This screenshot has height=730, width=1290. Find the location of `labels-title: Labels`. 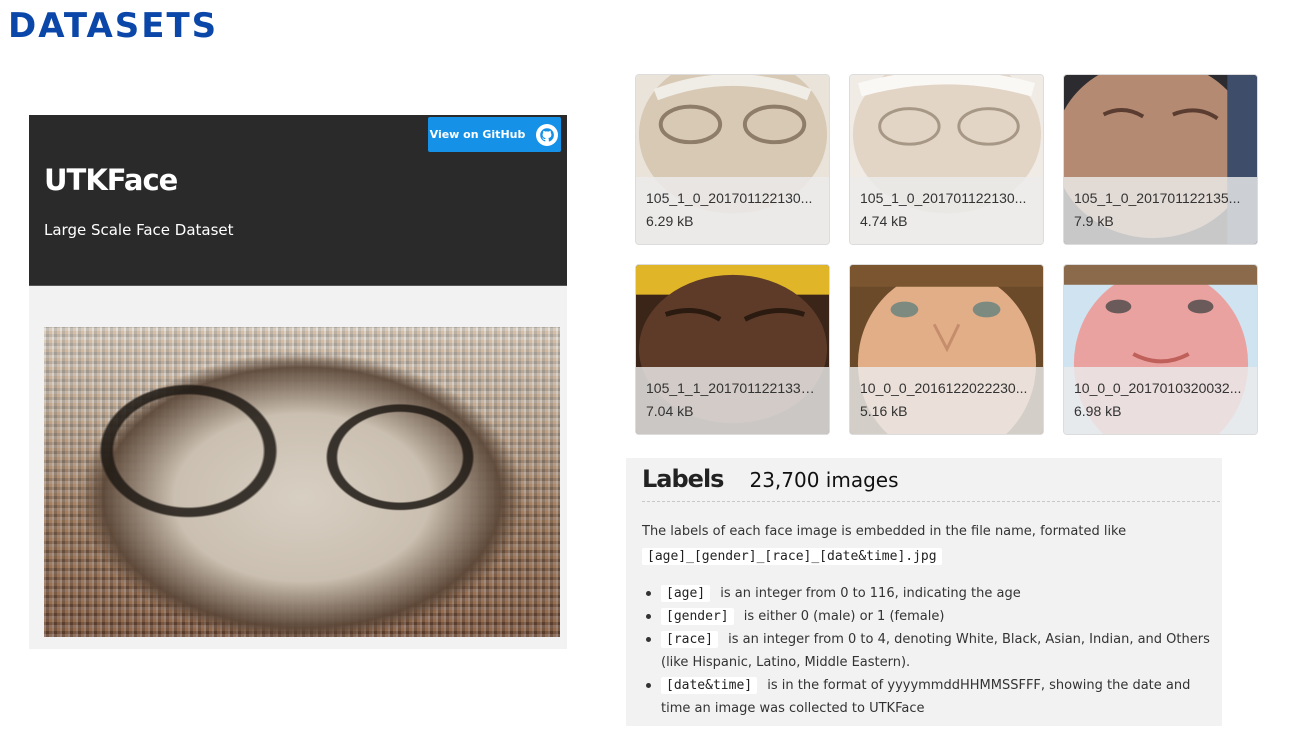

labels-title: Labels is located at coordinates (683, 479).